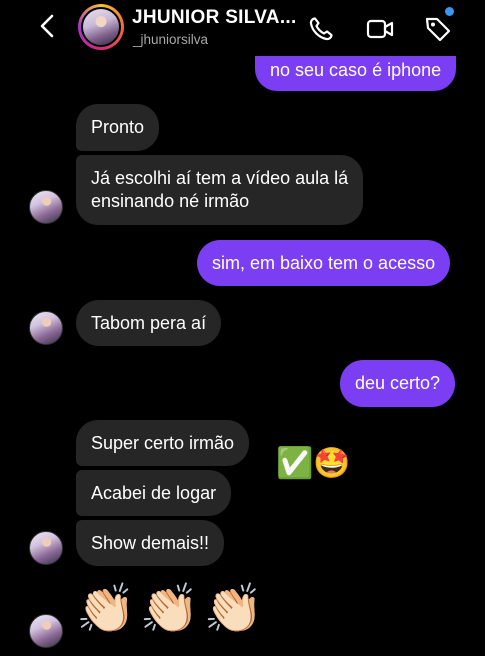  Describe the element at coordinates (170, 39) in the screenshot. I see `contact-username: _jhuniorsilva` at that location.